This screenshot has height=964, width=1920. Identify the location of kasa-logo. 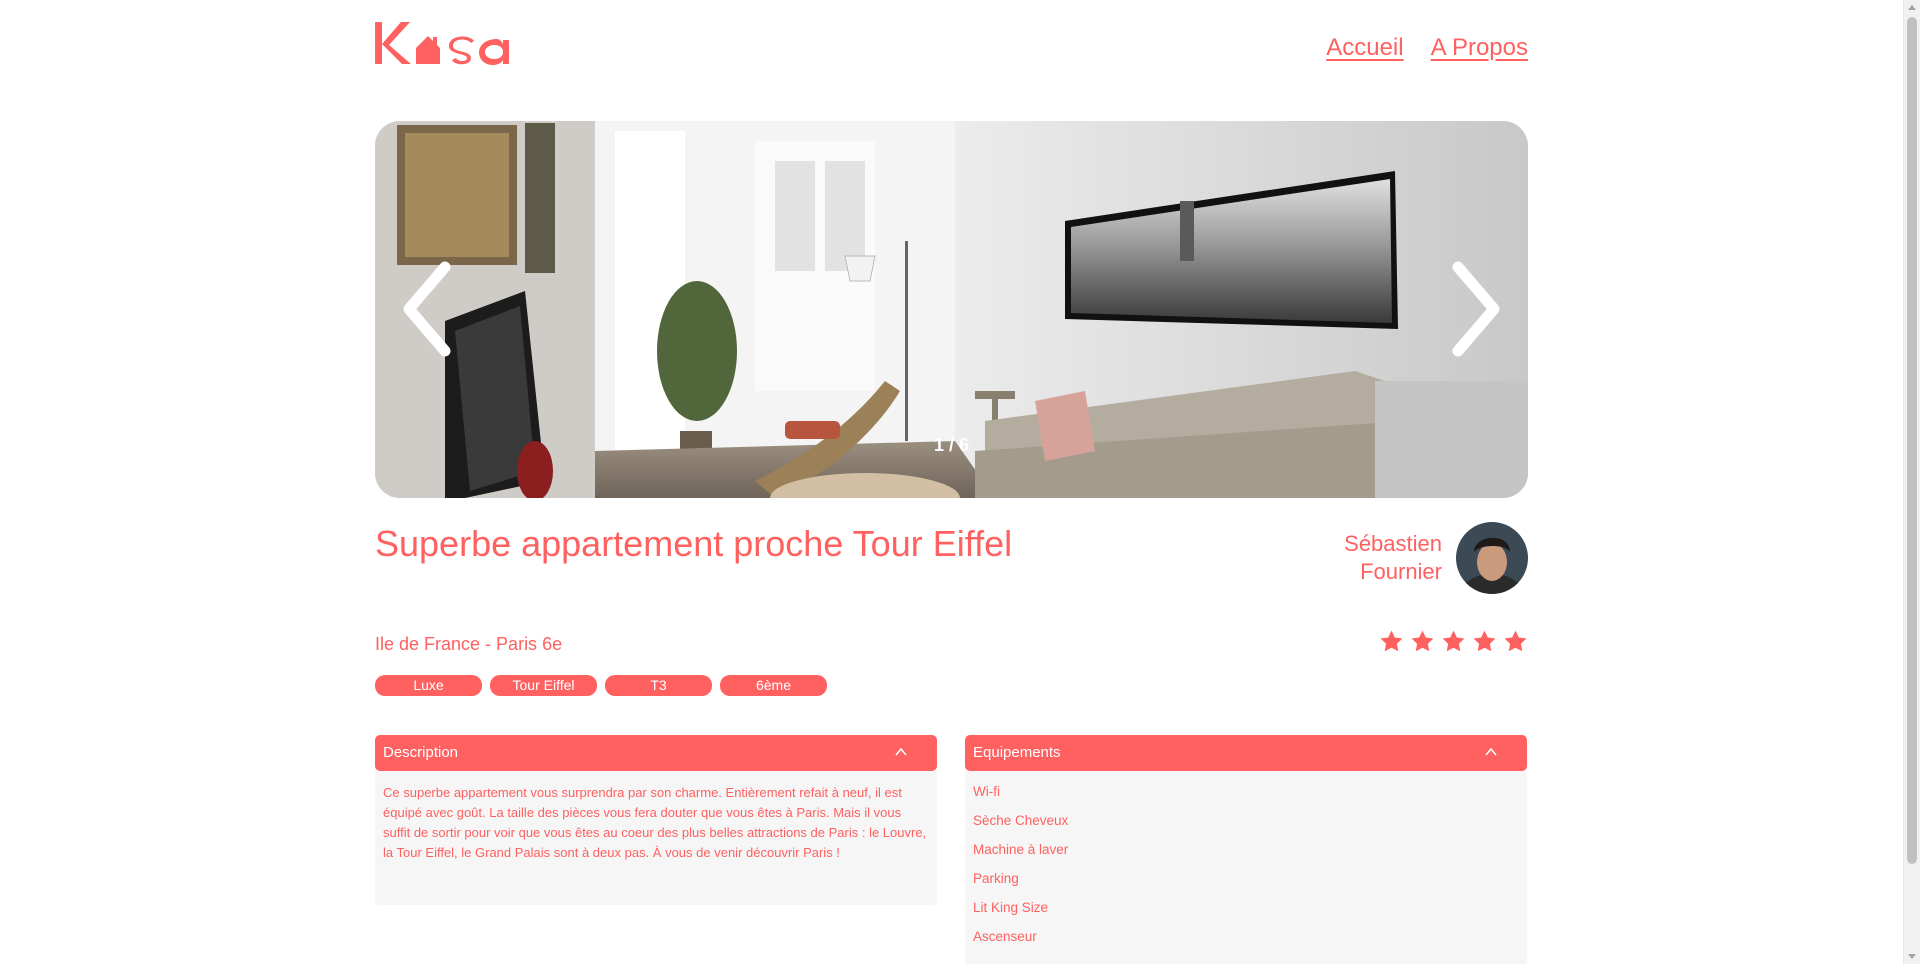
(447, 43).